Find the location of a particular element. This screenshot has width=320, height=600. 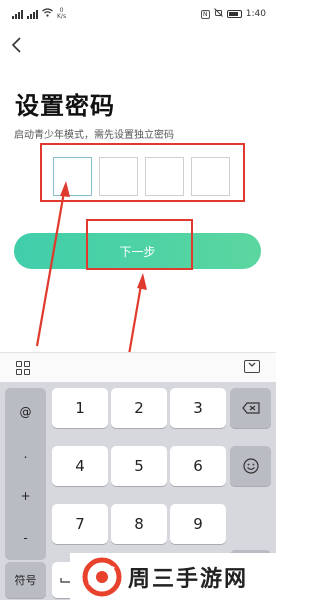

net-speed-unit: K/s is located at coordinates (62, 16).